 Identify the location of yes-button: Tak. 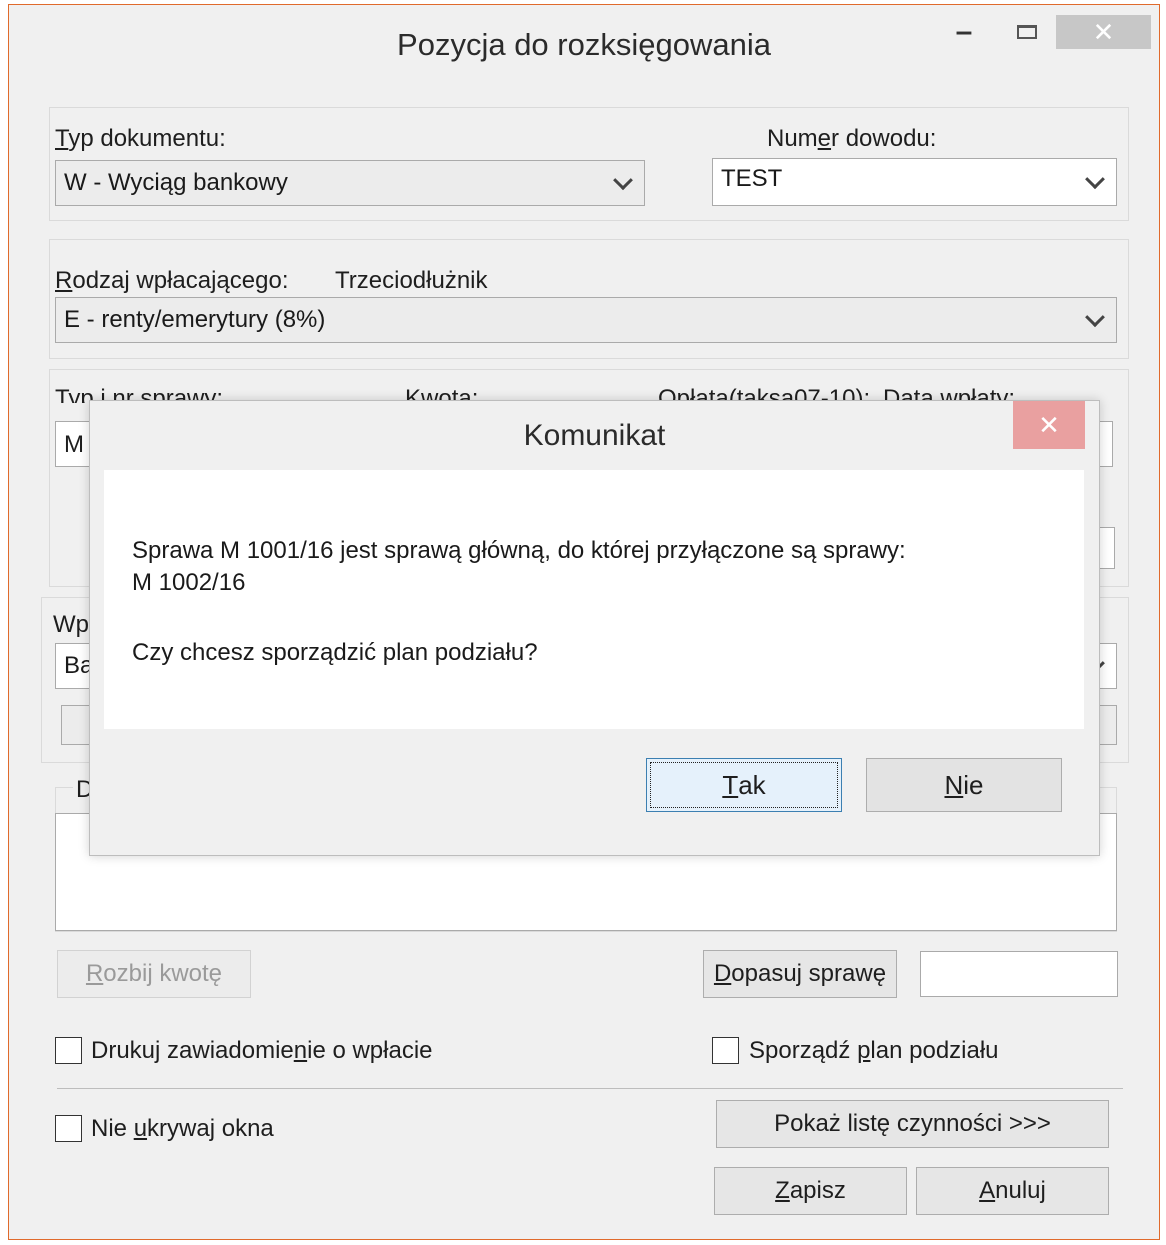
(744, 785).